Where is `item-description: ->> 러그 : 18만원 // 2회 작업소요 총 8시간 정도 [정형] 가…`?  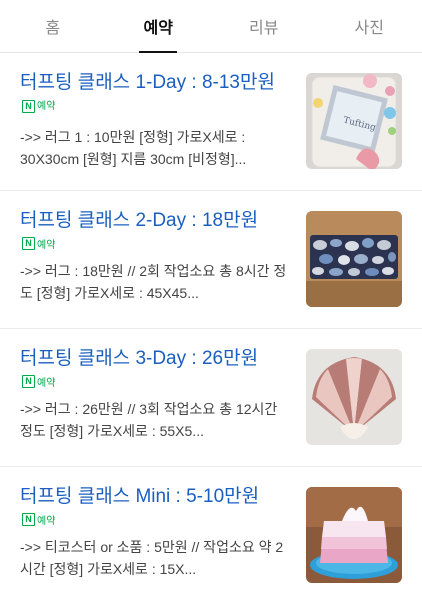
item-description: ->> 러그 : 18만원 // 2회 작업소요 총 8시간 정도 [정형] 가… is located at coordinates (153, 282).